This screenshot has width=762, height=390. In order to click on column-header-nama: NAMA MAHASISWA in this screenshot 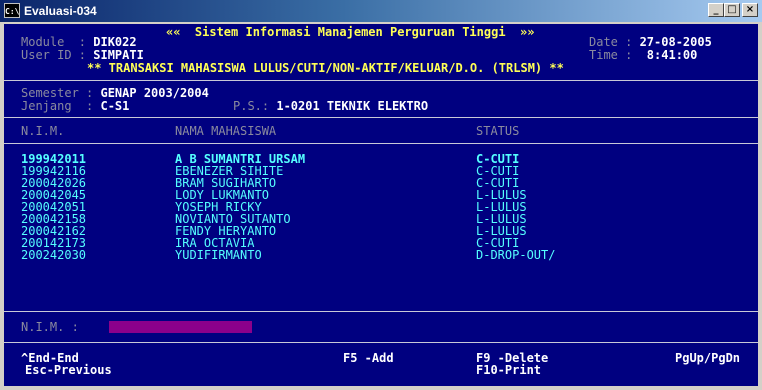, I will do `click(226, 131)`.